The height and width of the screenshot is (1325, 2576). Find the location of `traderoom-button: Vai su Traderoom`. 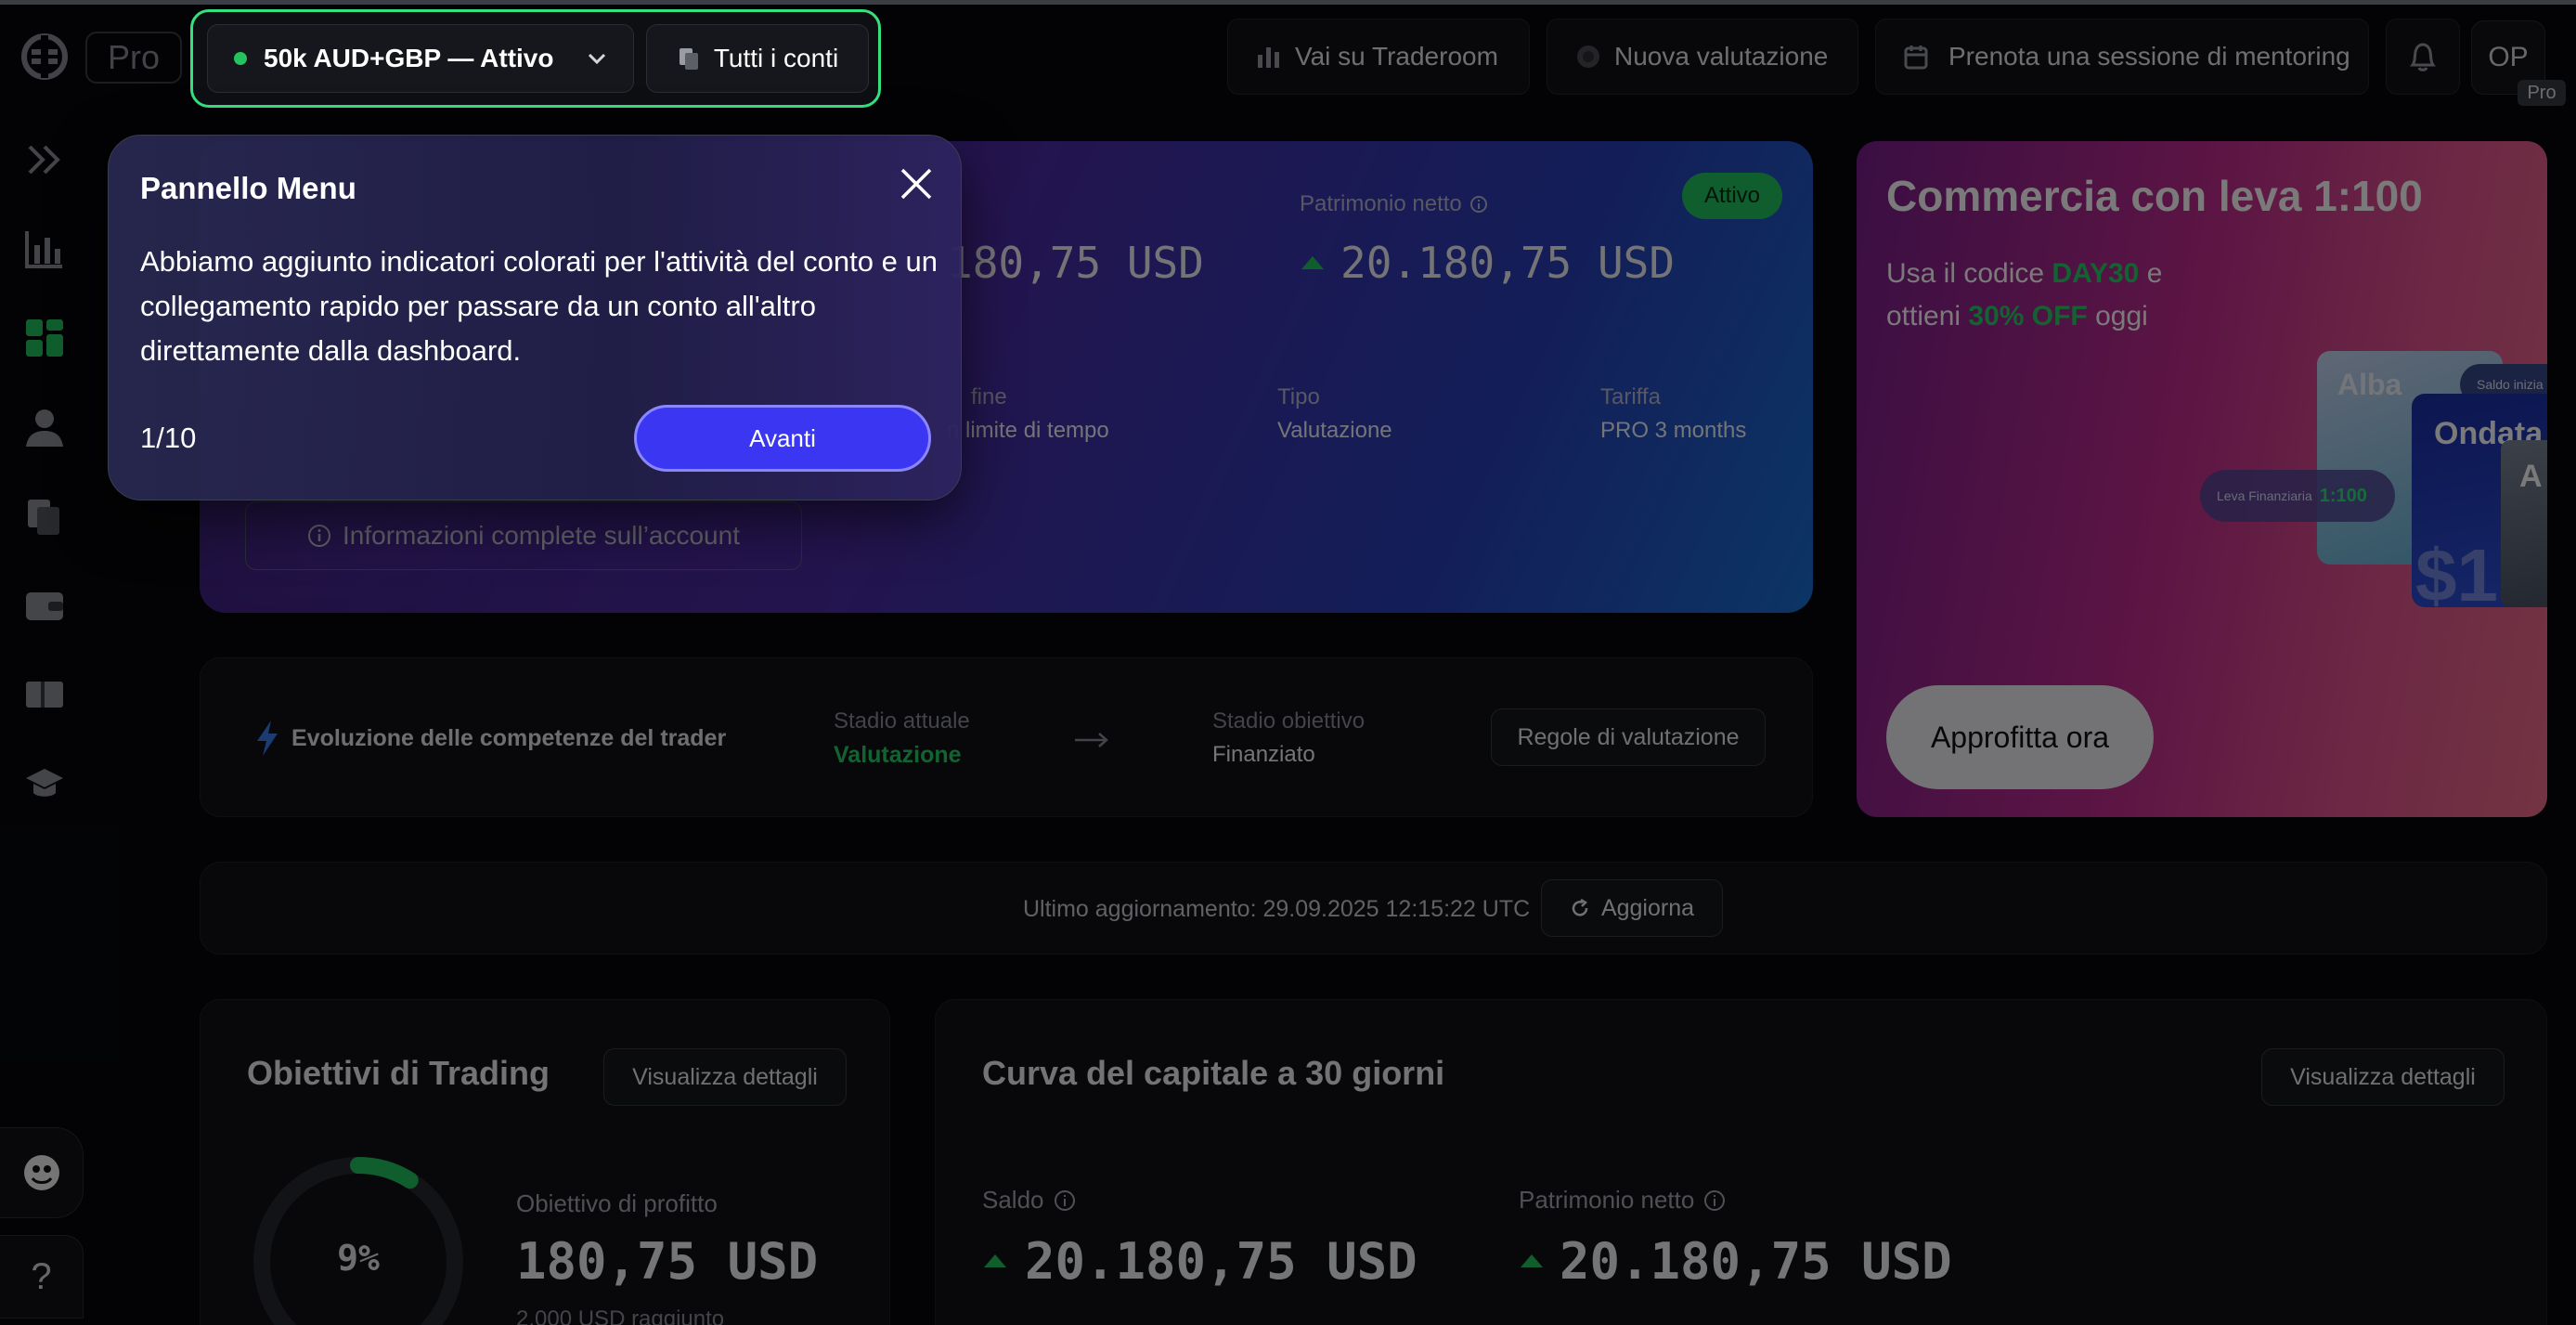

traderoom-button: Vai su Traderoom is located at coordinates (1378, 57).